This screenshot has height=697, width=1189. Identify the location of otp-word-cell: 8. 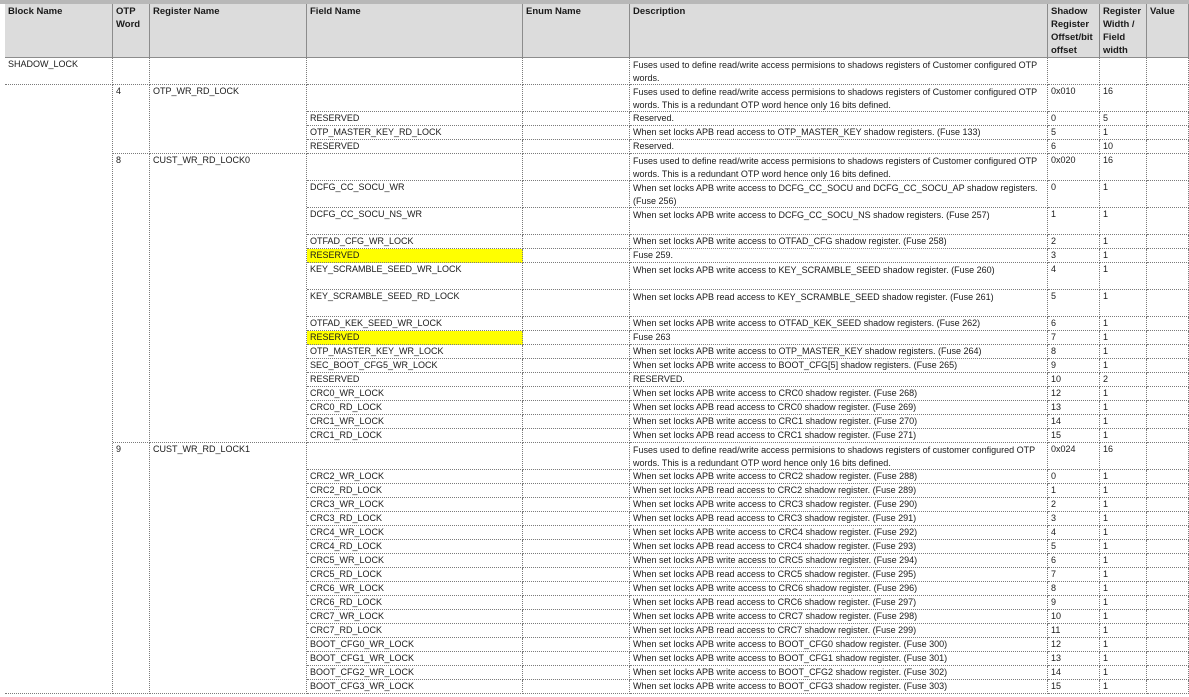
(131, 298).